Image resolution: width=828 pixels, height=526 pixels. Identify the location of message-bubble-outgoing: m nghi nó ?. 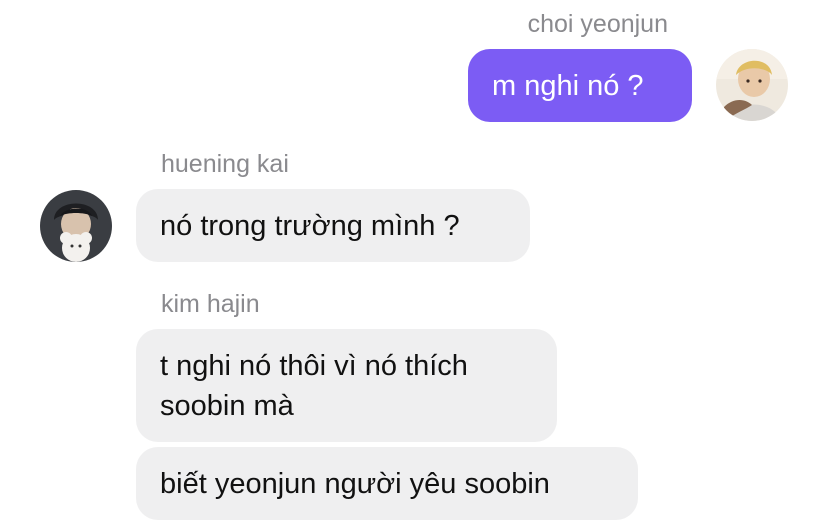
(580, 85).